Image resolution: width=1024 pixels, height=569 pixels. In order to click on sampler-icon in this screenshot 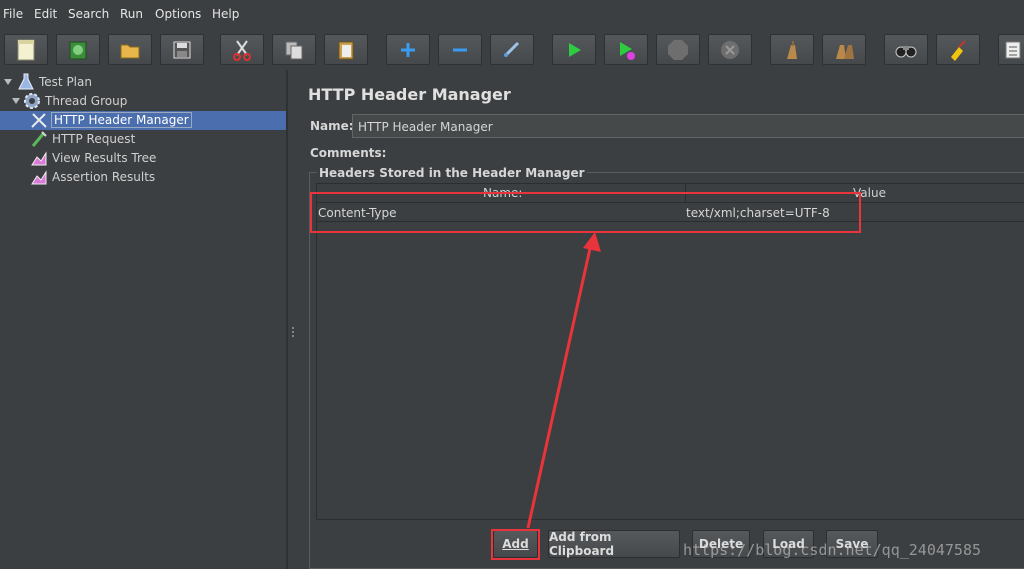, I will do `click(39, 139)`.